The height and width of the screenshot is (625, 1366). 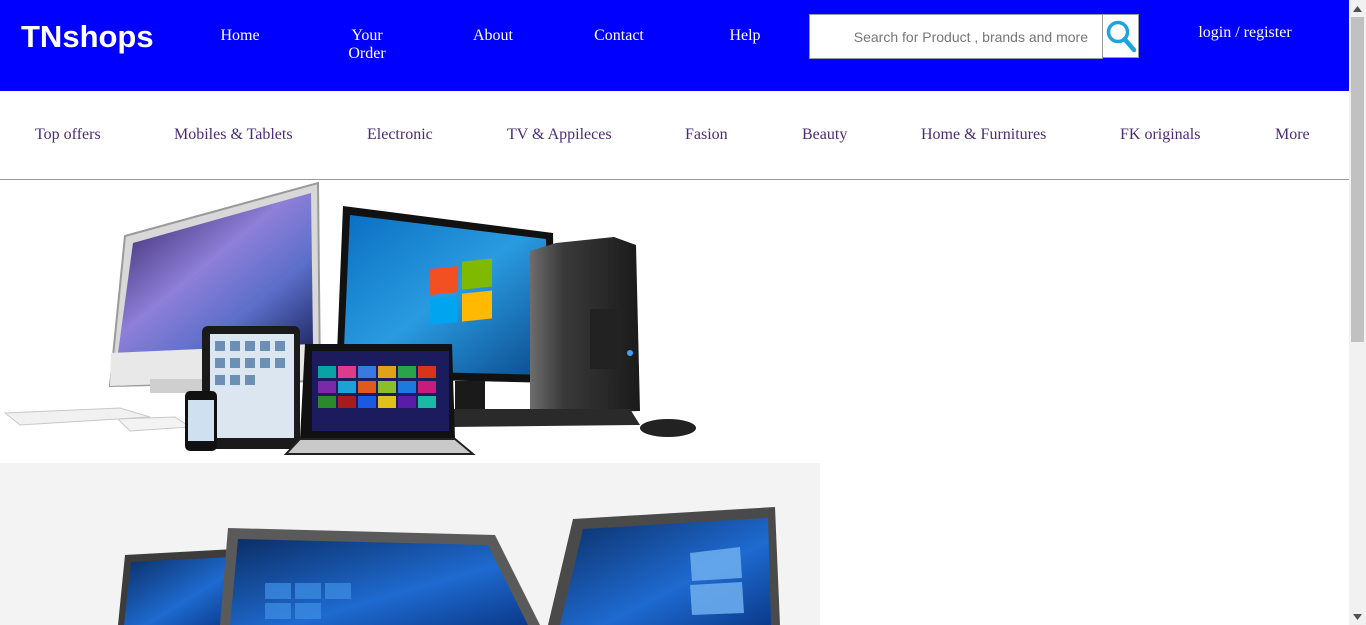 I want to click on nav-home: Home, so click(x=240, y=36).